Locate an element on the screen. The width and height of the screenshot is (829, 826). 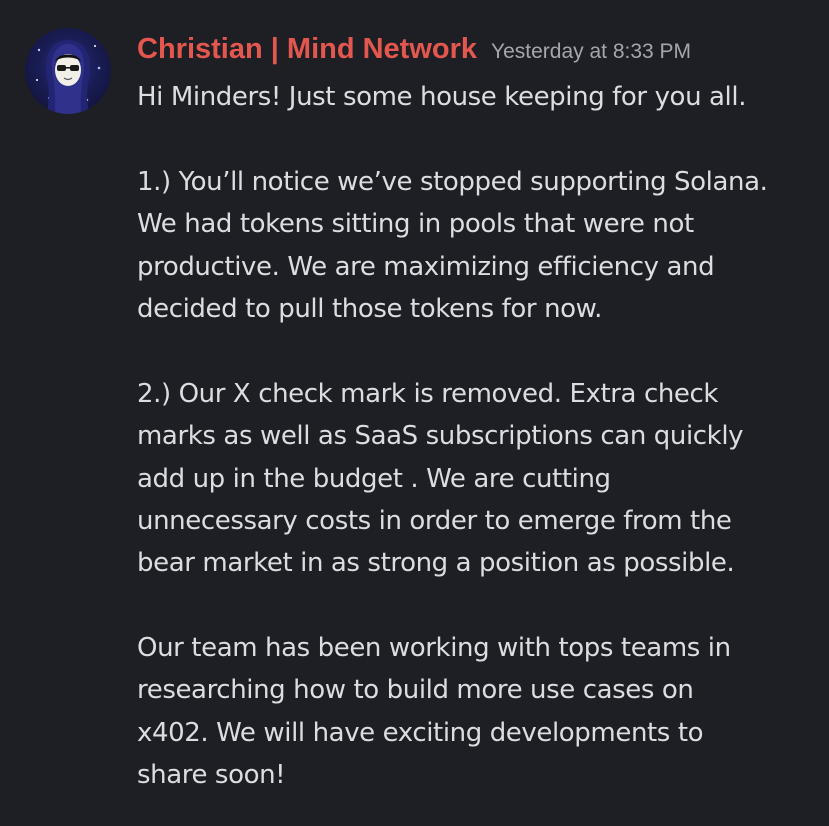
message-timestamp: Yesterday at 8:33 PM is located at coordinates (591, 51).